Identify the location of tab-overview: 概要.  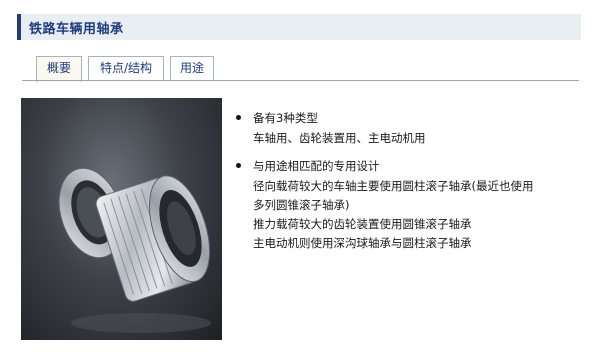
(59, 69).